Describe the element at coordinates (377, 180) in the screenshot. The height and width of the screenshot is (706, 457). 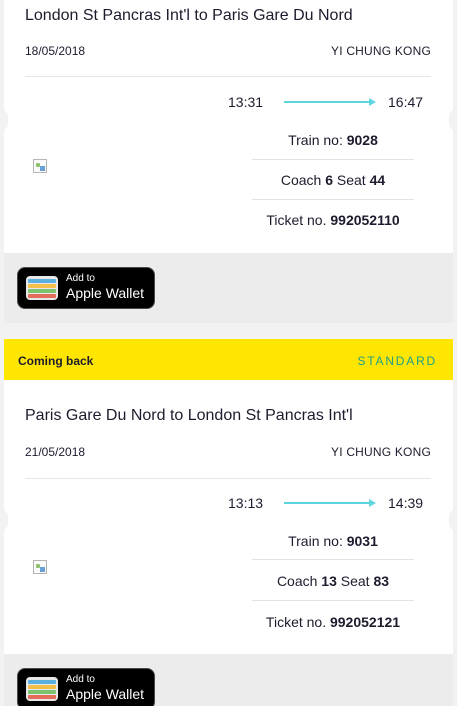
I see `seat-value: 44` at that location.